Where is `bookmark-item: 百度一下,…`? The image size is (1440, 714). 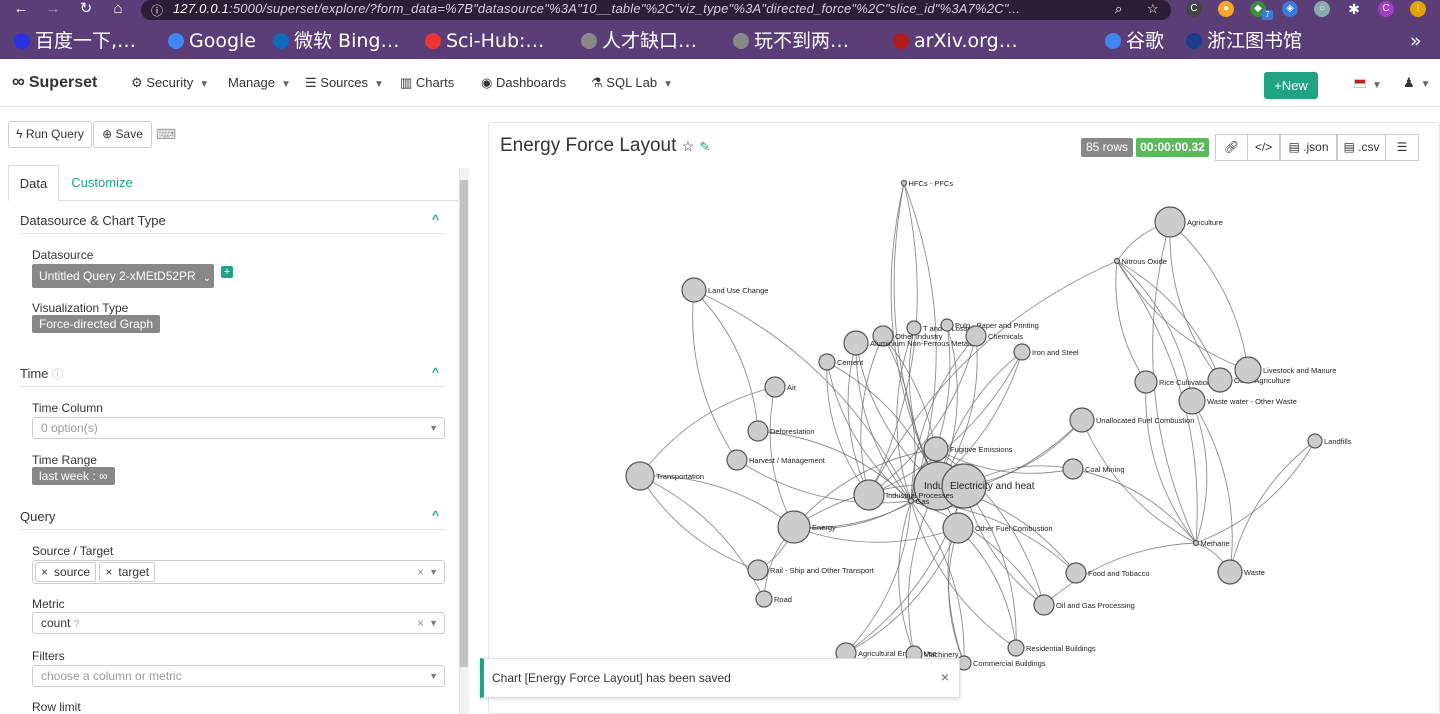 bookmark-item: 百度一下,… is located at coordinates (75, 41).